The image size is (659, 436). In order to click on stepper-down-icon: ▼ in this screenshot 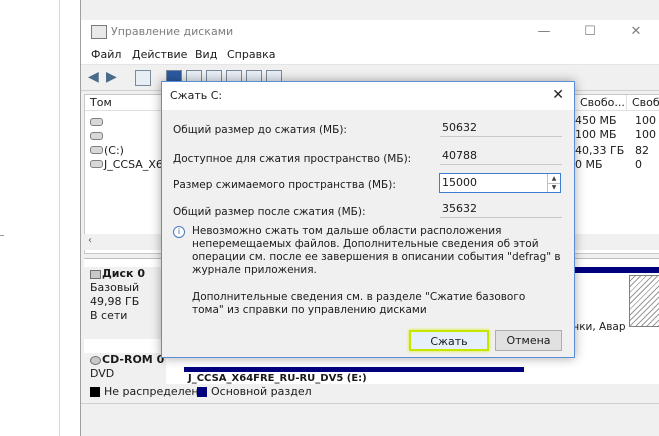, I will do `click(553, 187)`.